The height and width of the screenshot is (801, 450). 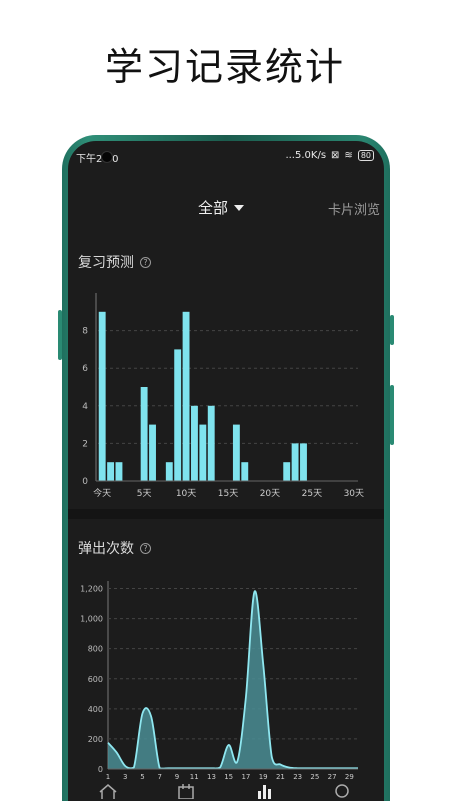 I want to click on x-tick-label: 3, so click(x=125, y=777).